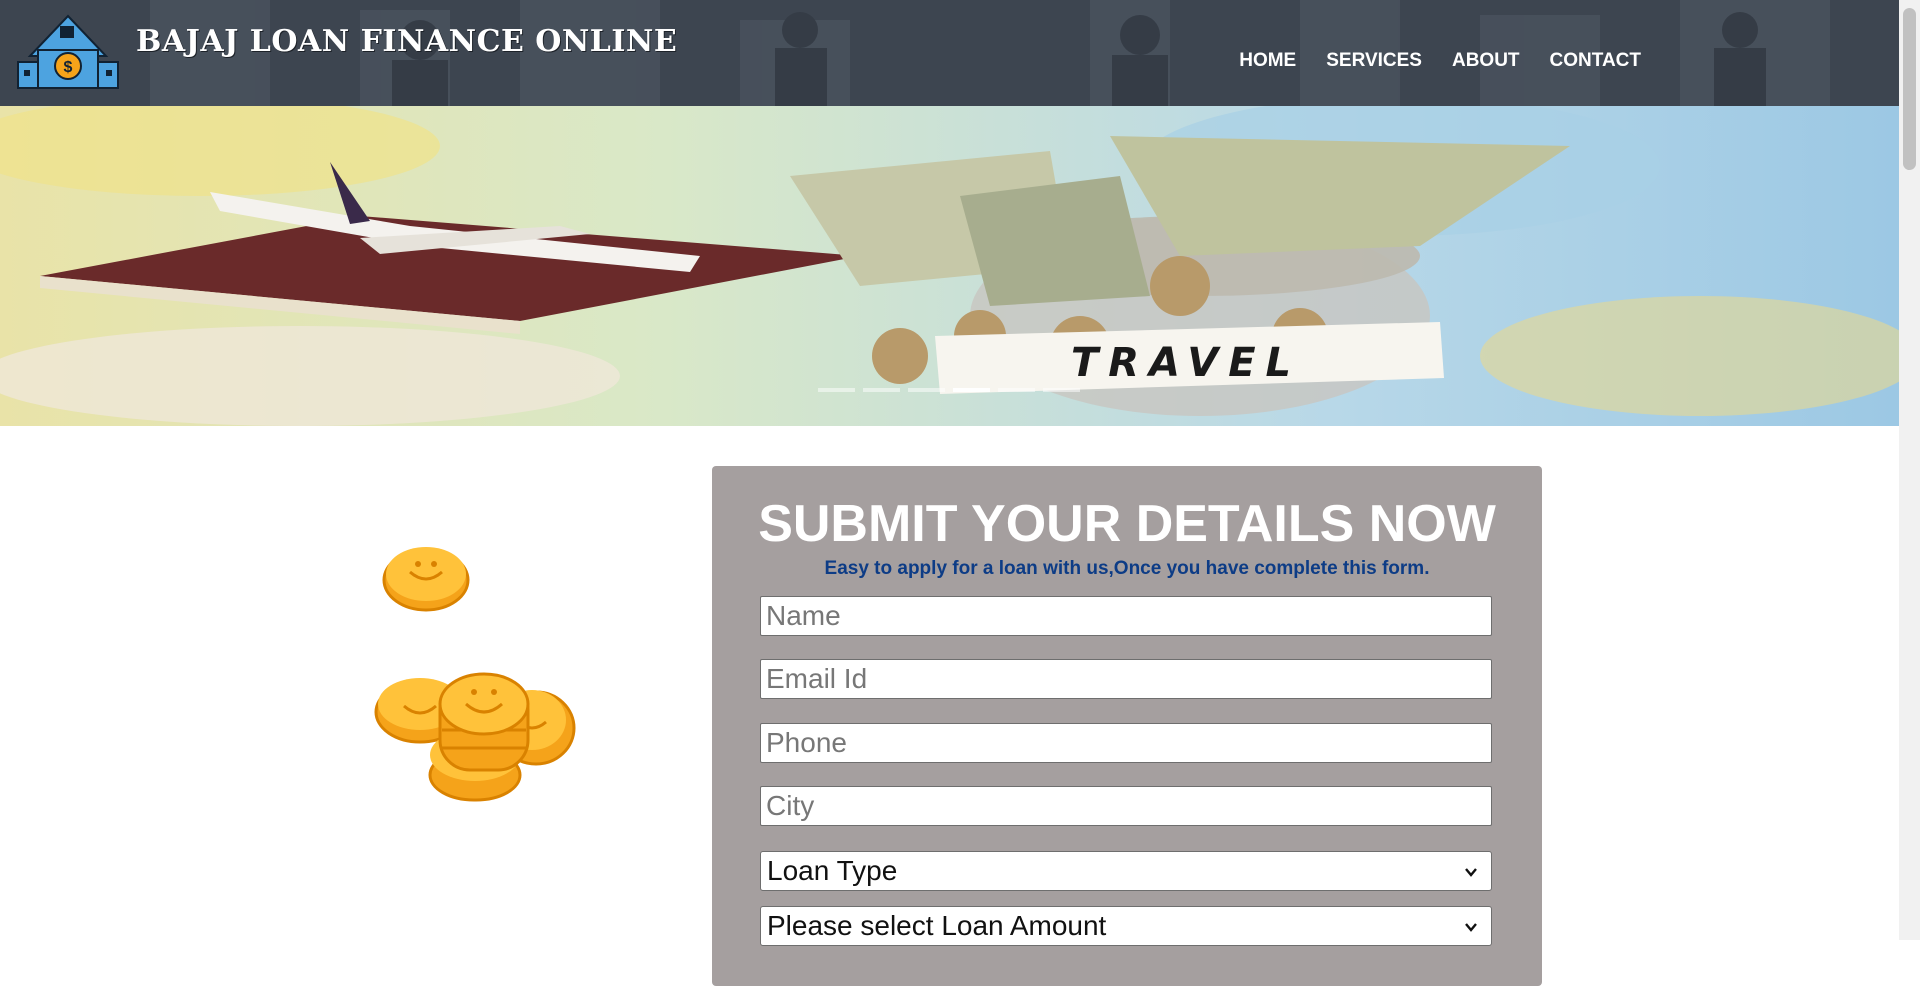 This screenshot has width=1920, height=986. I want to click on scrollbar-thumb, so click(1909, 89).